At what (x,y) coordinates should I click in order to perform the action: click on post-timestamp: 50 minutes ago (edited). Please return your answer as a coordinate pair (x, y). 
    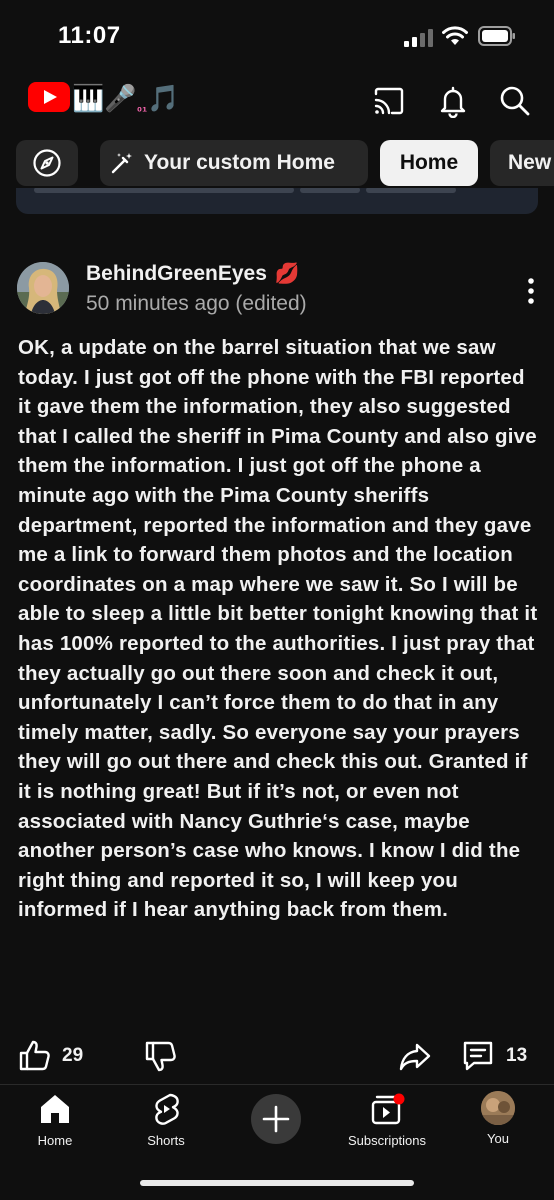
    Looking at the image, I should click on (196, 303).